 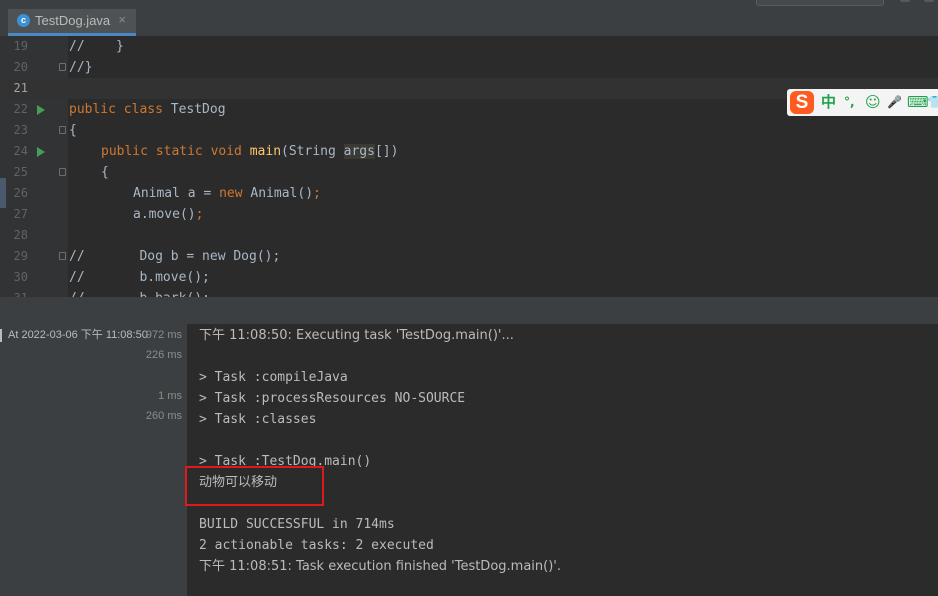 What do you see at coordinates (894, 102) in the screenshot?
I see `microphone-icon: 🎤` at bounding box center [894, 102].